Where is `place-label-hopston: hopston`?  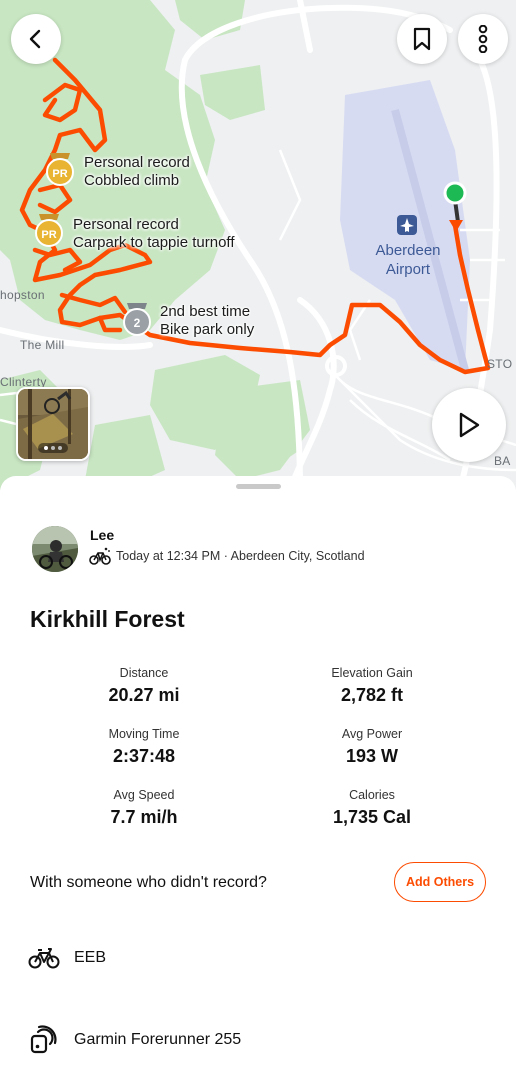 place-label-hopston: hopston is located at coordinates (22, 295).